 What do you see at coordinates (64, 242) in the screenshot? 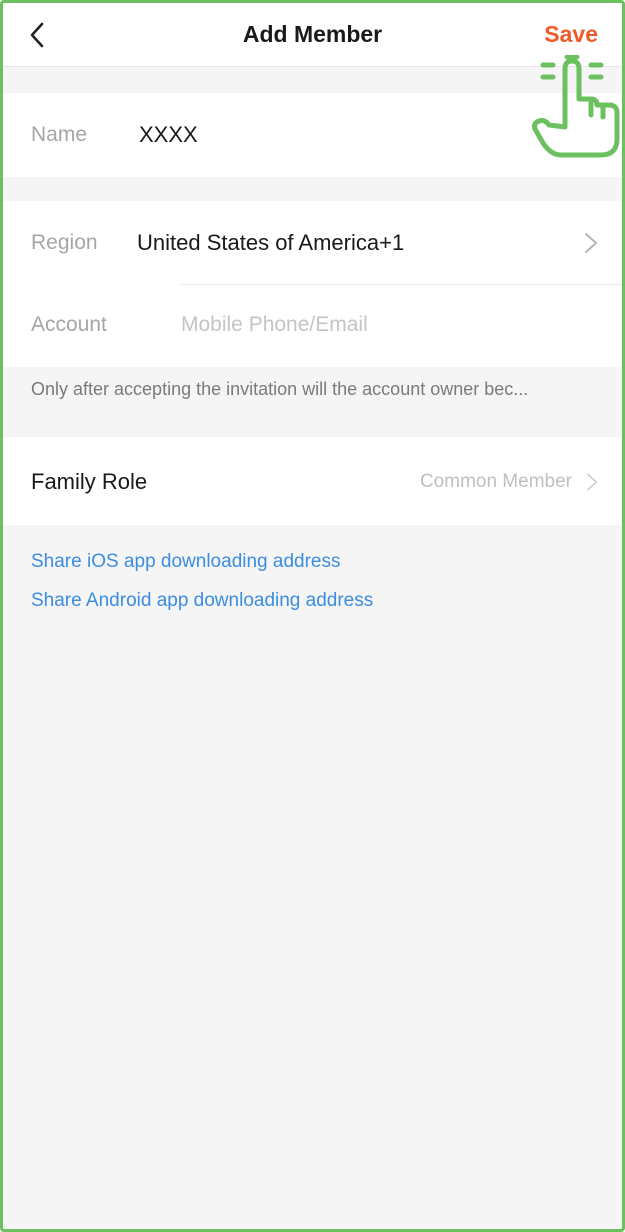
I see `region-label: Region` at bounding box center [64, 242].